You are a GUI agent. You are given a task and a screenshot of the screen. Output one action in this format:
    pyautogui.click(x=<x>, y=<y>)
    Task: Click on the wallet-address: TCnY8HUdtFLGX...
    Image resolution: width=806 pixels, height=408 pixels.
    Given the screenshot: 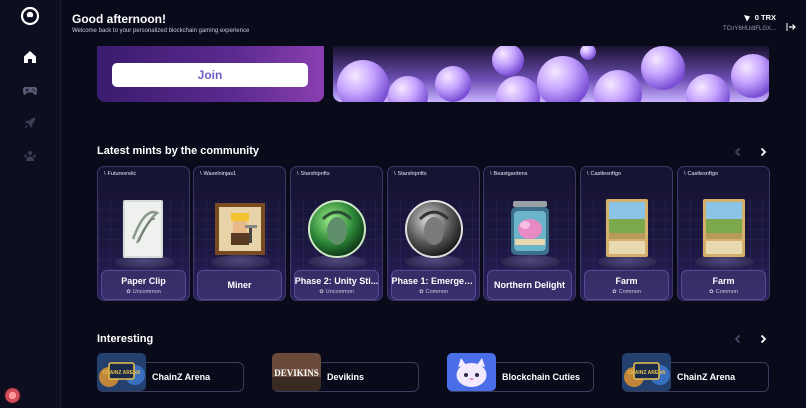 What is the action you would take?
    pyautogui.click(x=749, y=29)
    